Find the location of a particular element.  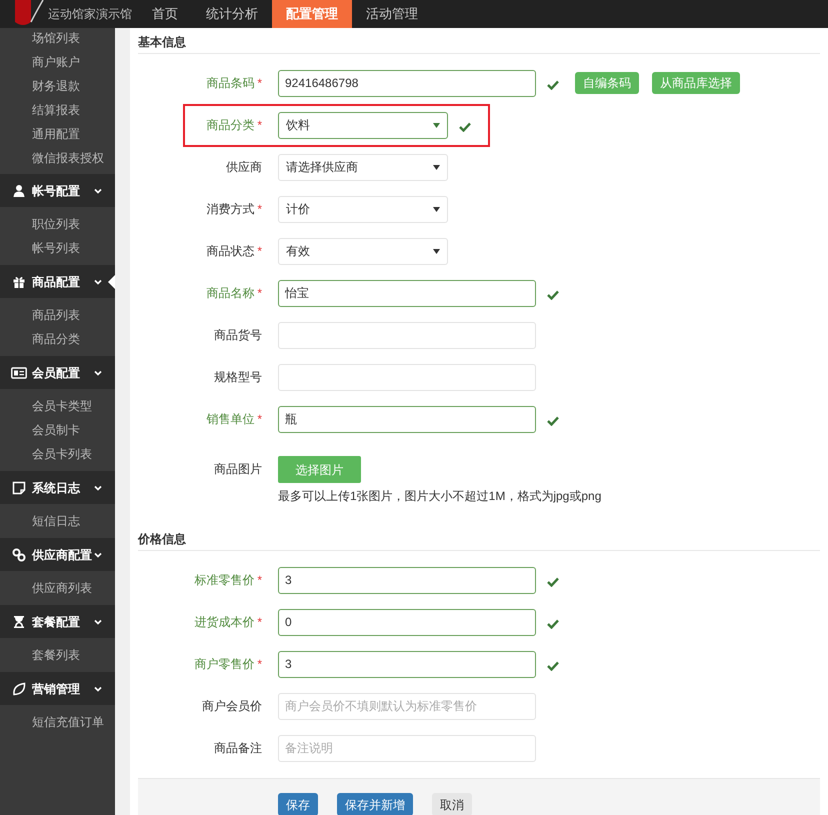

logo-icon is located at coordinates (29, 14).